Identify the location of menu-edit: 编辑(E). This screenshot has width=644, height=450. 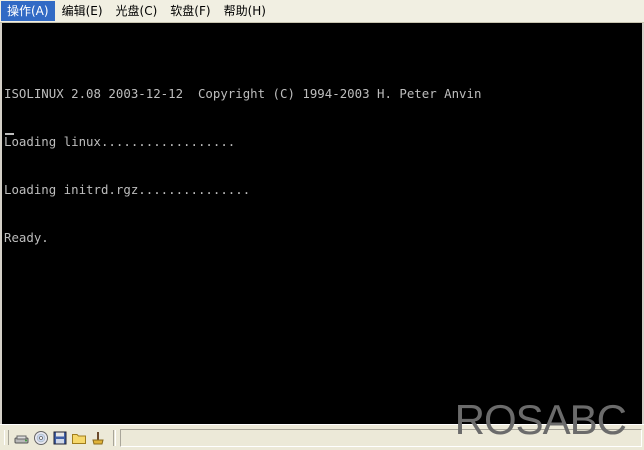
(82, 11).